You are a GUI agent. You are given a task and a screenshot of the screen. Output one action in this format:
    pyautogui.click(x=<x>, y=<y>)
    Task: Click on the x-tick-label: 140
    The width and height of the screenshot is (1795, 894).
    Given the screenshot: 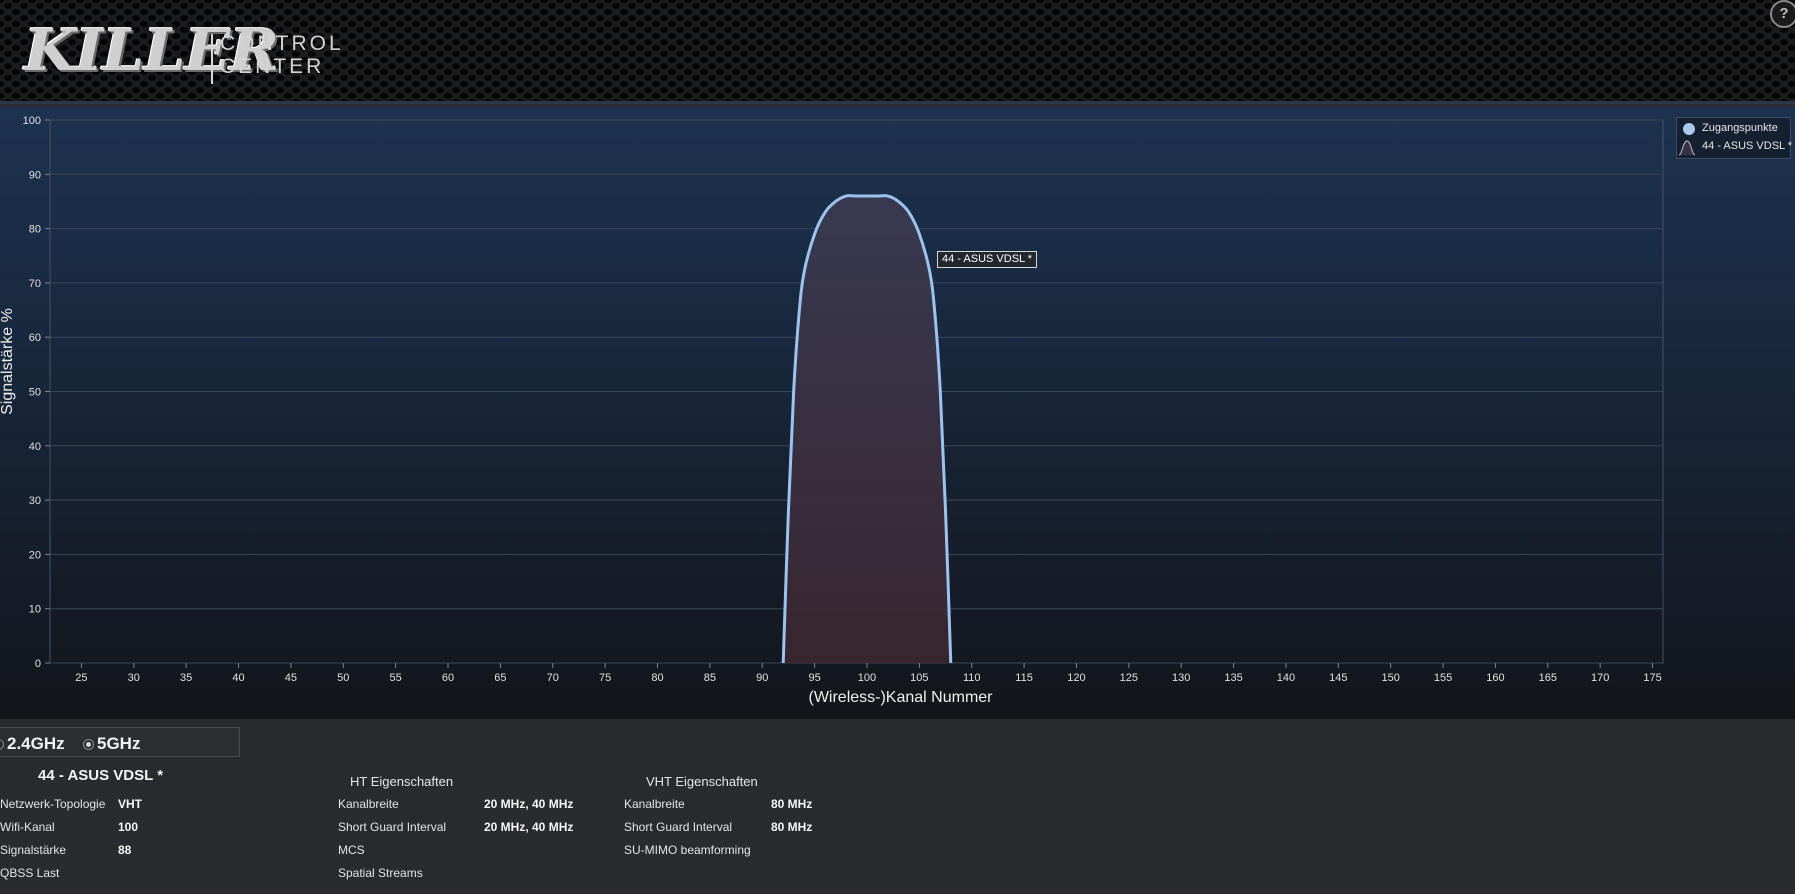 What is the action you would take?
    pyautogui.click(x=1286, y=678)
    